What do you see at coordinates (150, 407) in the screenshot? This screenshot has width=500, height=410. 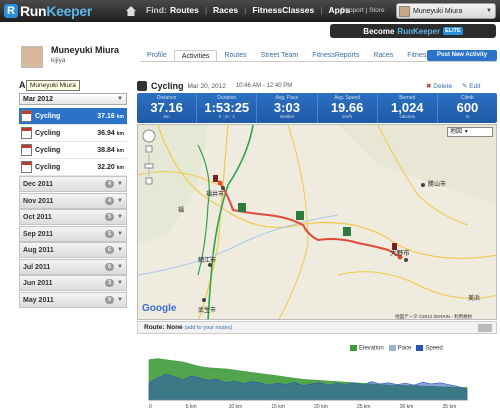 I see `x-tick-label: 0` at bounding box center [150, 407].